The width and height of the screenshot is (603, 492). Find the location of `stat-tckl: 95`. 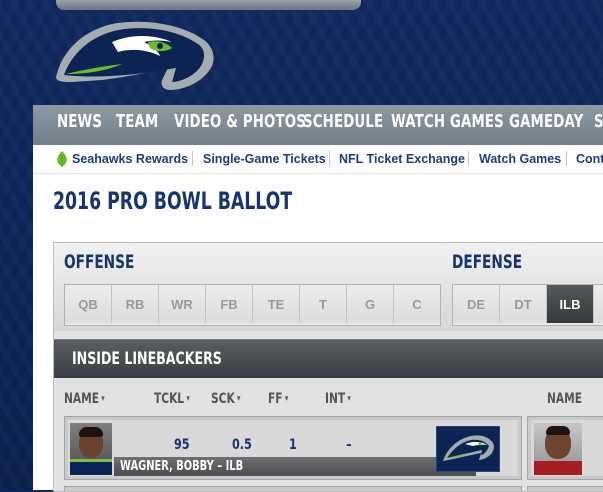

stat-tckl: 95 is located at coordinates (182, 445).